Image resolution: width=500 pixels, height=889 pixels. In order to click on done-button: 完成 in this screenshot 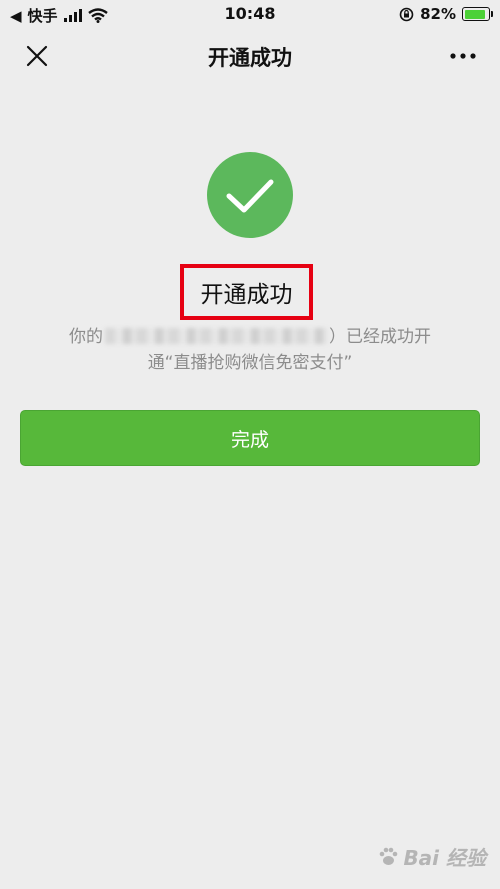, I will do `click(250, 438)`.